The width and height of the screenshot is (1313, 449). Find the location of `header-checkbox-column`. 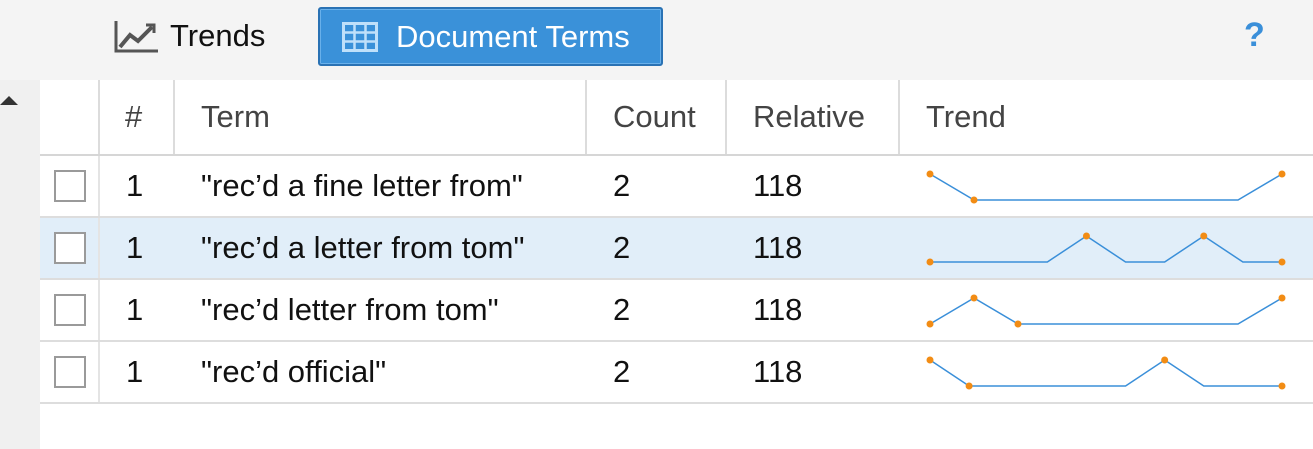

header-checkbox-column is located at coordinates (70, 117).